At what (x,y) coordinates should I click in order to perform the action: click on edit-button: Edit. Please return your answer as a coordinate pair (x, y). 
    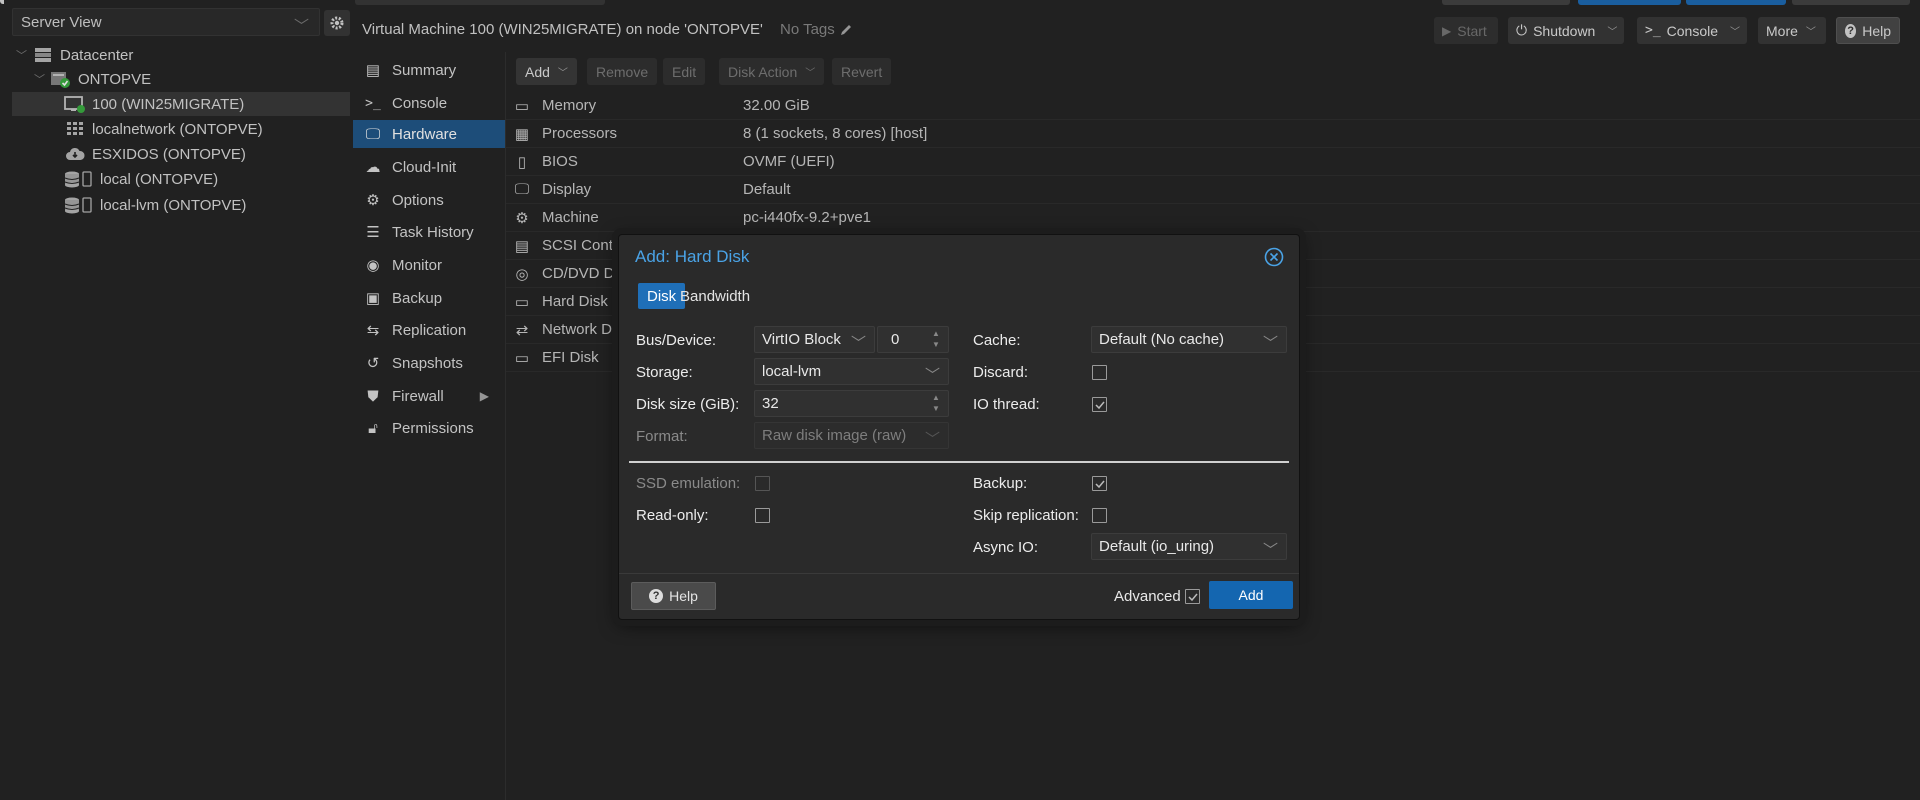
    Looking at the image, I should click on (684, 71).